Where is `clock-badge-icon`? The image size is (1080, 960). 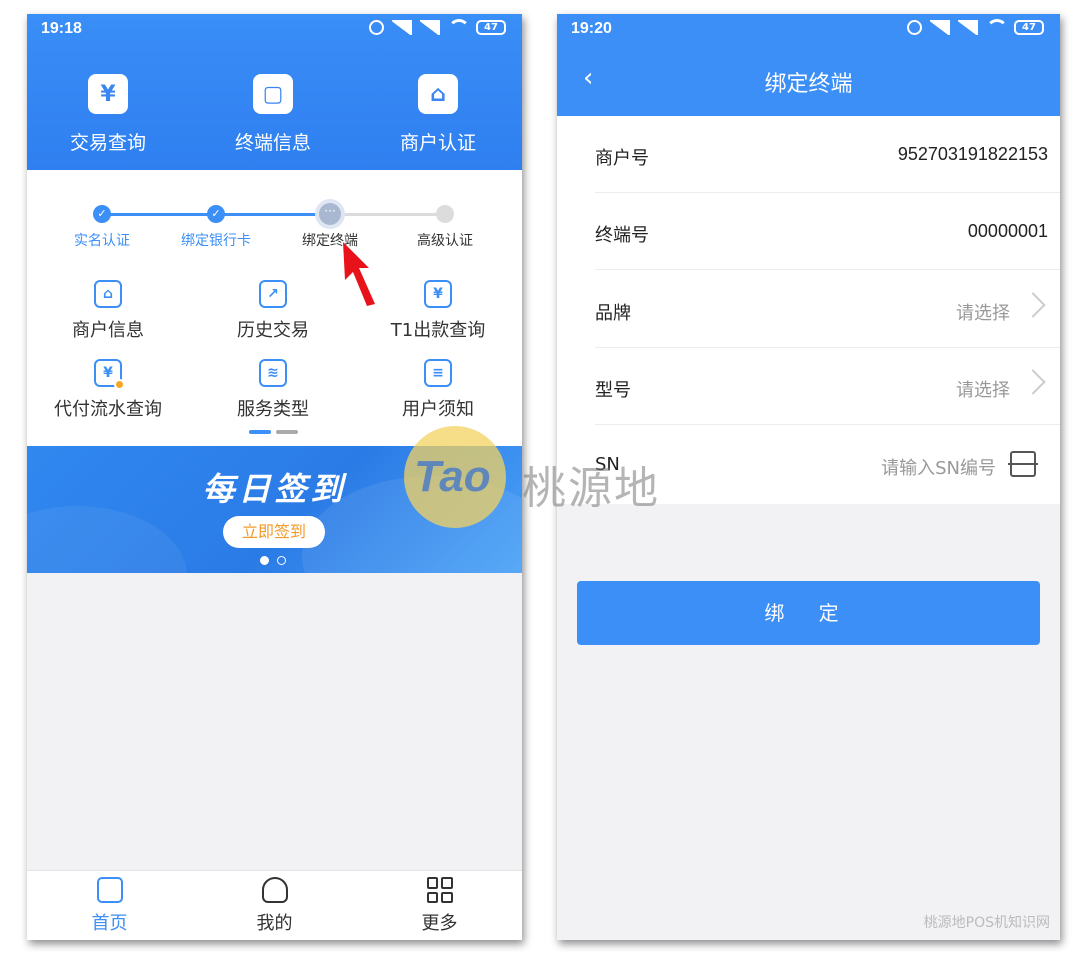
clock-badge-icon is located at coordinates (119, 384).